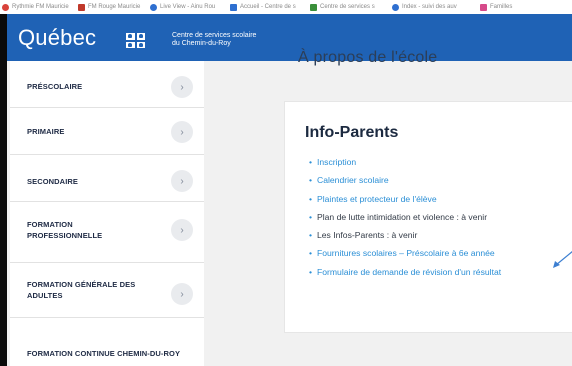  What do you see at coordinates (368, 57) in the screenshot?
I see `page-section-heading: À propos de l'école` at bounding box center [368, 57].